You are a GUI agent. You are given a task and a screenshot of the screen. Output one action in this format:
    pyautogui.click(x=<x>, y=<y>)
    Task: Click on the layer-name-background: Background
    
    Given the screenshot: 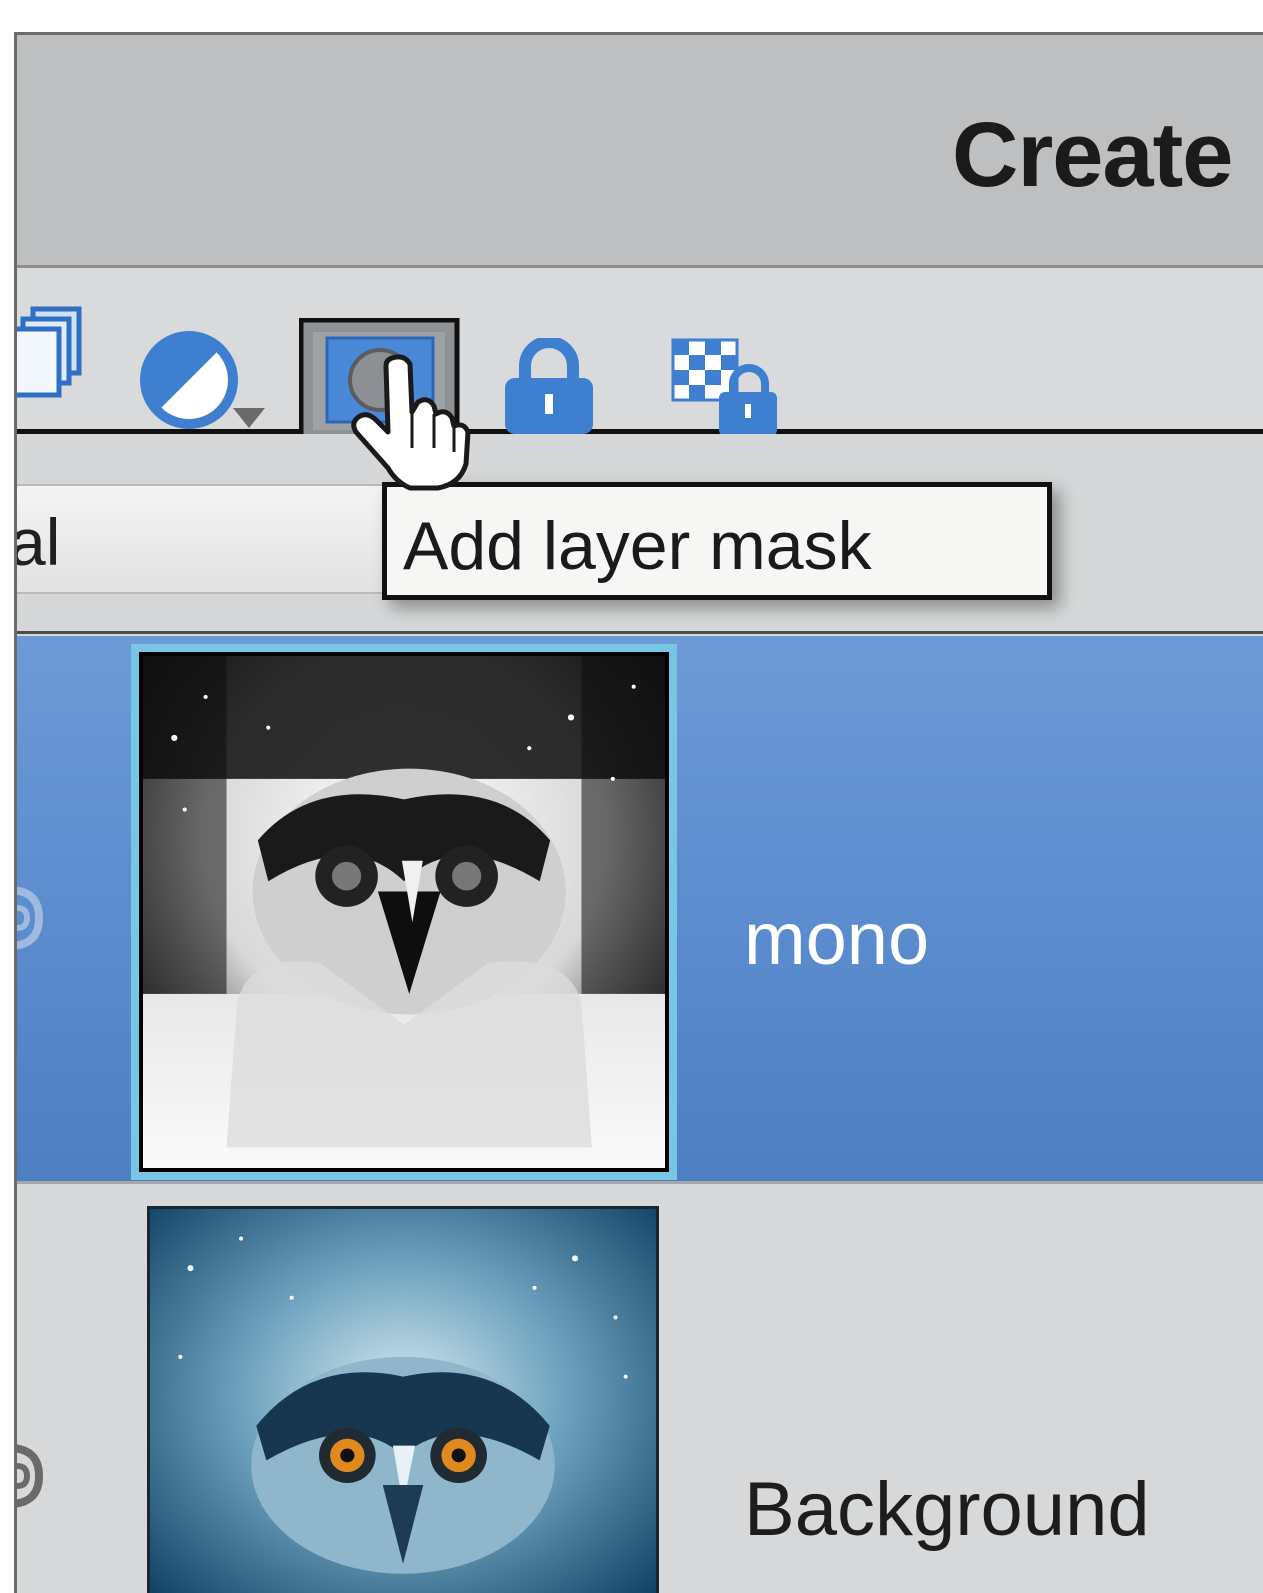 What is the action you would take?
    pyautogui.click(x=947, y=1509)
    